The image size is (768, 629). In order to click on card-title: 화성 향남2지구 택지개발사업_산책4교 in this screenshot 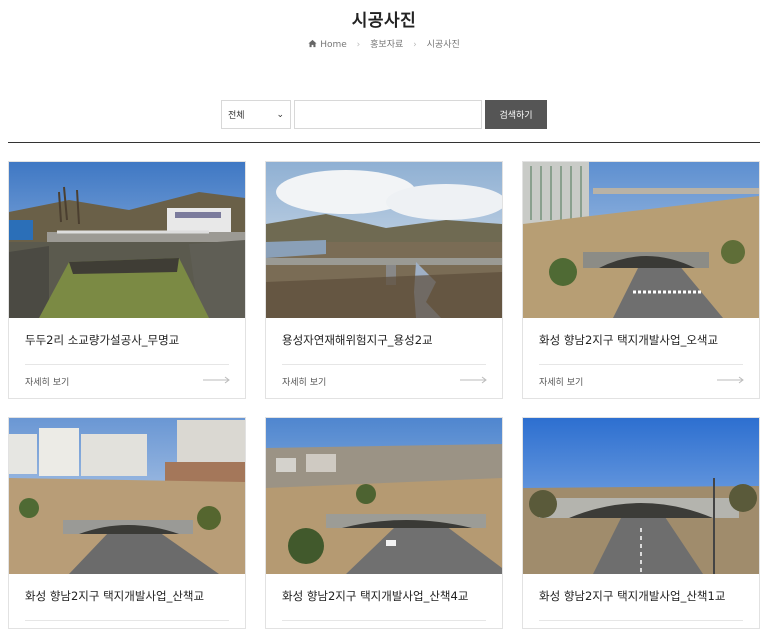, I will do `click(375, 596)`.